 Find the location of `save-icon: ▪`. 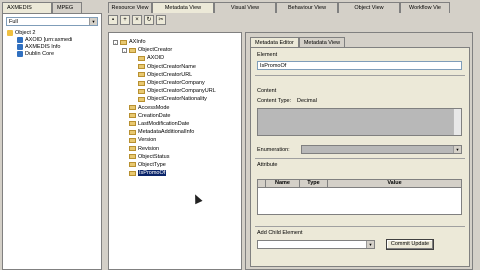

save-icon: ▪ is located at coordinates (113, 20).